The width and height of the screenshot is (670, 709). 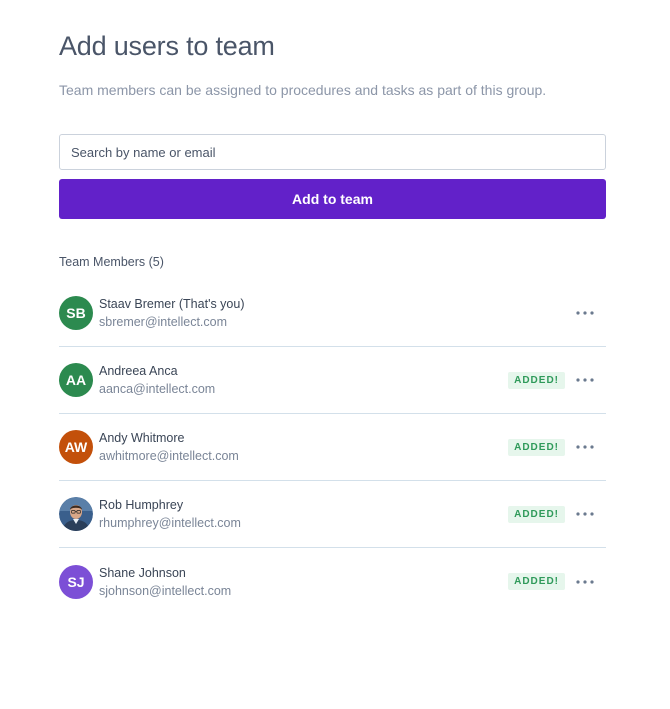 What do you see at coordinates (141, 505) in the screenshot?
I see `member-name: Rob Humphrey` at bounding box center [141, 505].